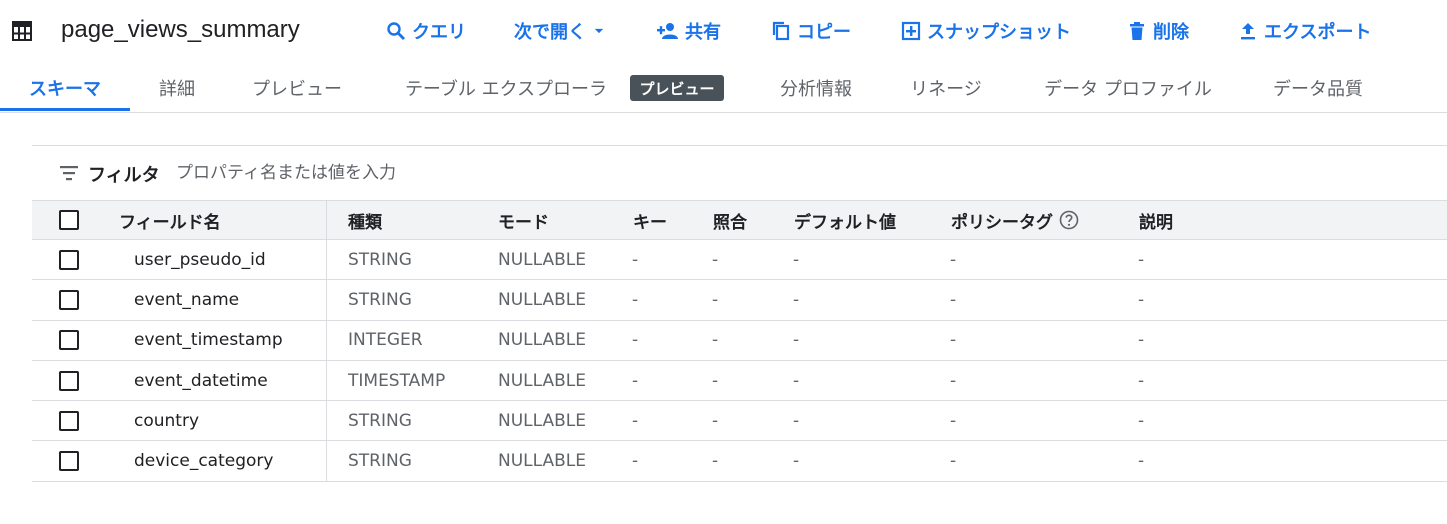 This screenshot has width=1447, height=524. Describe the element at coordinates (739, 145) in the screenshot. I see `filter-divider` at that location.